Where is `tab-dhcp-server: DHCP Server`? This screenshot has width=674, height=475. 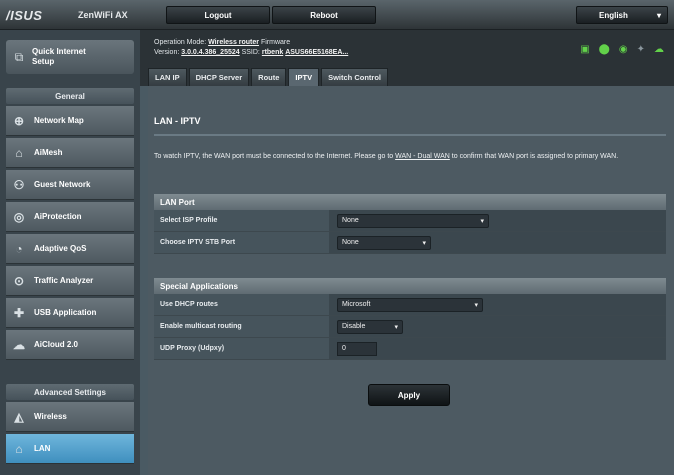 tab-dhcp-server: DHCP Server is located at coordinates (219, 77).